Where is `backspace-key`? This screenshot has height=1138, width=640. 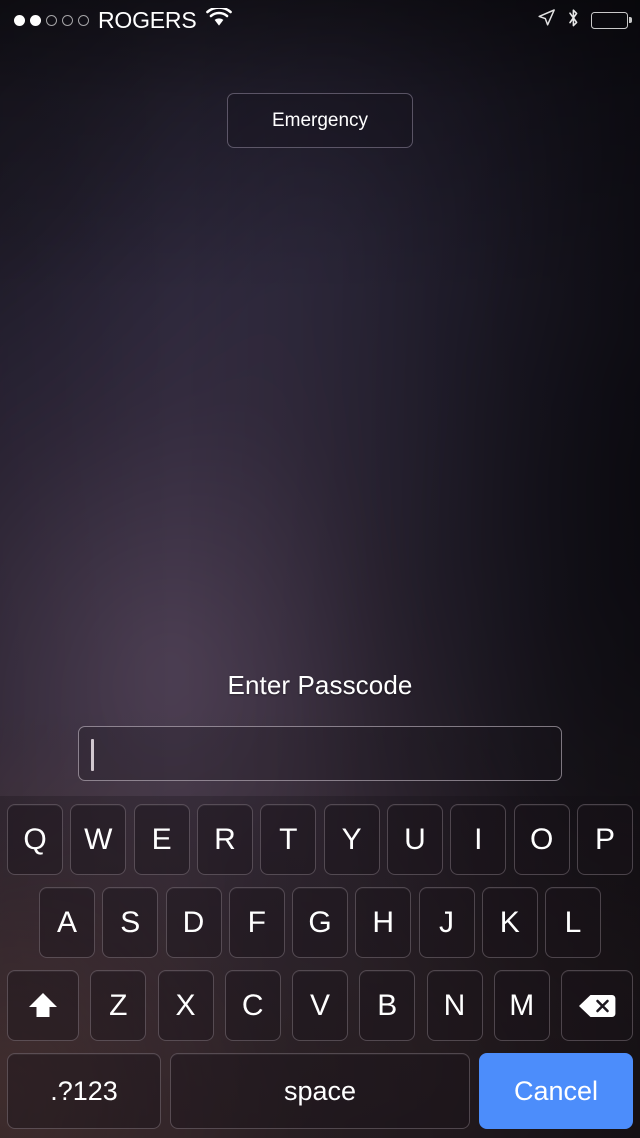 backspace-key is located at coordinates (597, 1005).